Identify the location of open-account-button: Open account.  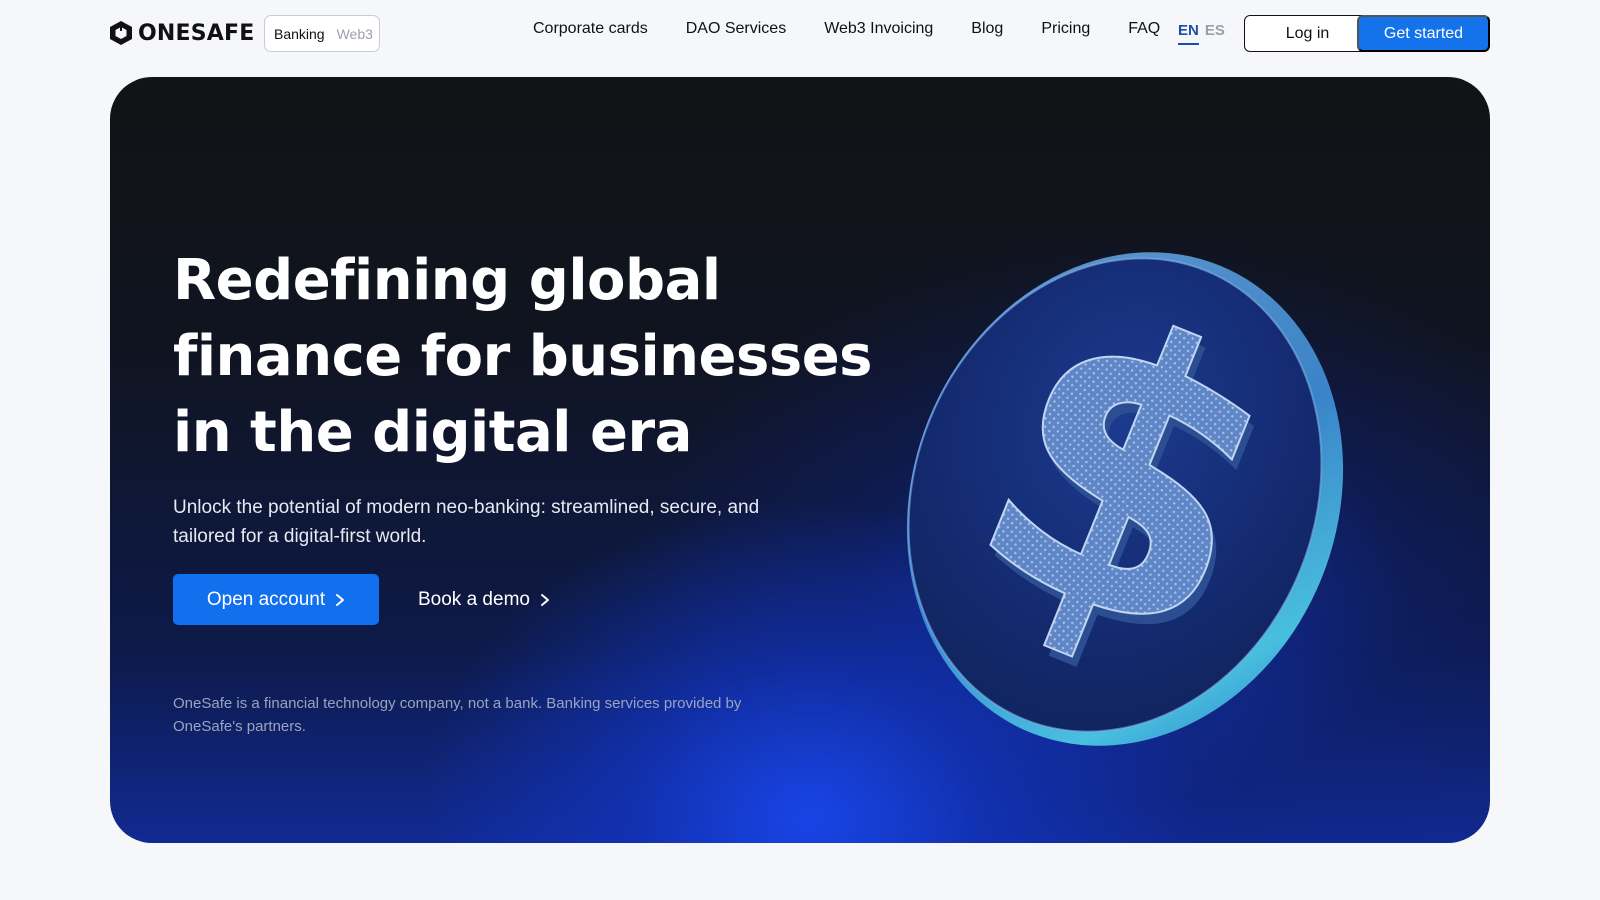
(276, 599).